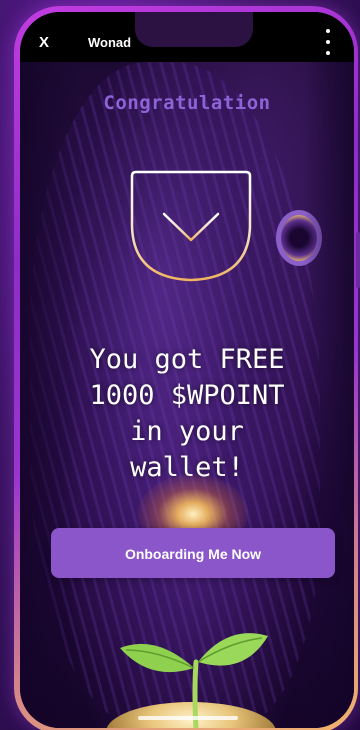 Image resolution: width=360 pixels, height=730 pixels. What do you see at coordinates (194, 680) in the screenshot?
I see `sprout-icon` at bounding box center [194, 680].